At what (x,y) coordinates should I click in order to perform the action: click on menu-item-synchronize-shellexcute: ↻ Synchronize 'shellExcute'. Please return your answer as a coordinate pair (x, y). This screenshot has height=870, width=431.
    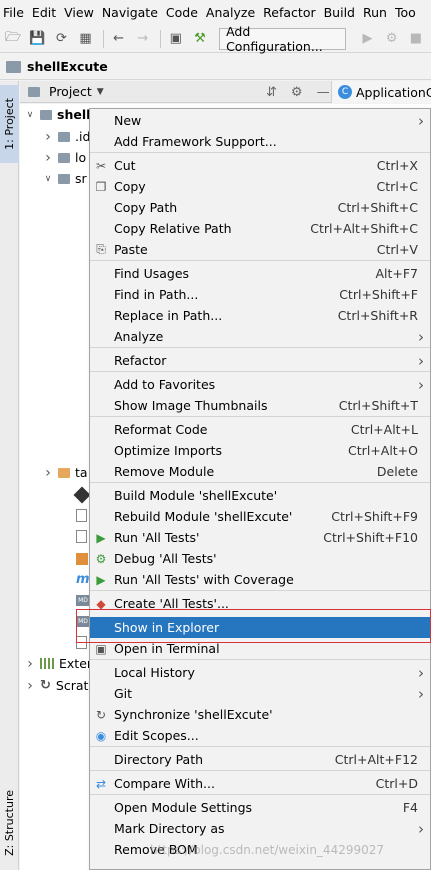
    Looking at the image, I should click on (260, 714).